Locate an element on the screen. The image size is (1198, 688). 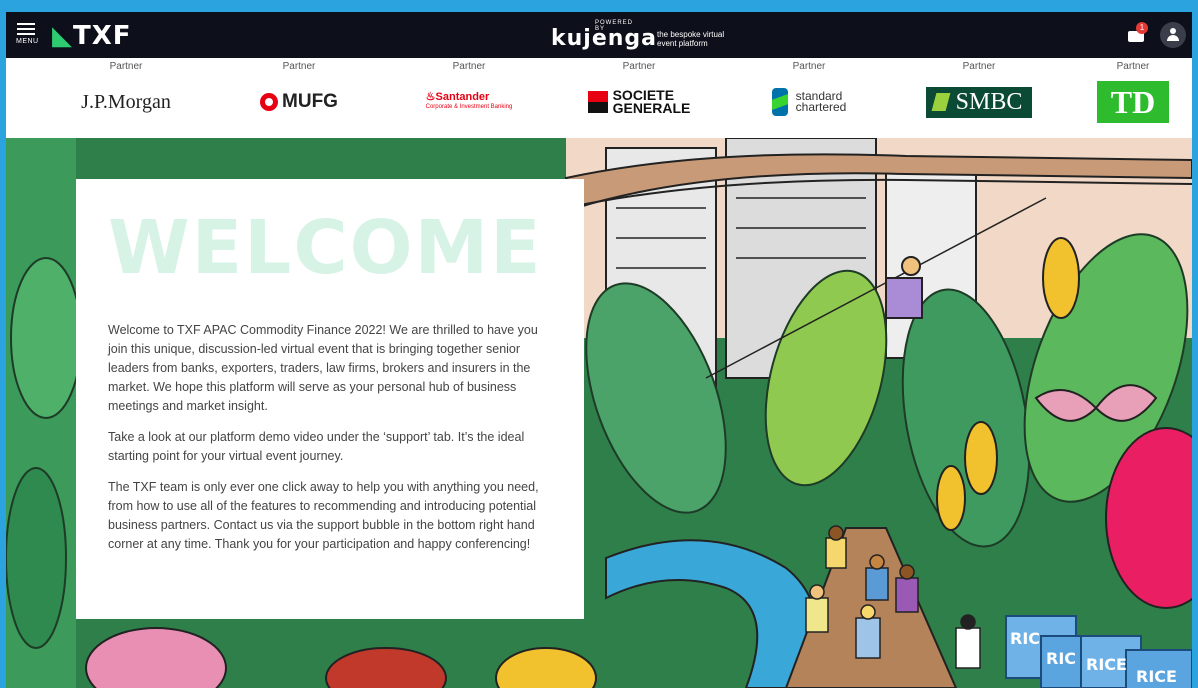
partner-td: Partner TD is located at coordinates (1133, 98).